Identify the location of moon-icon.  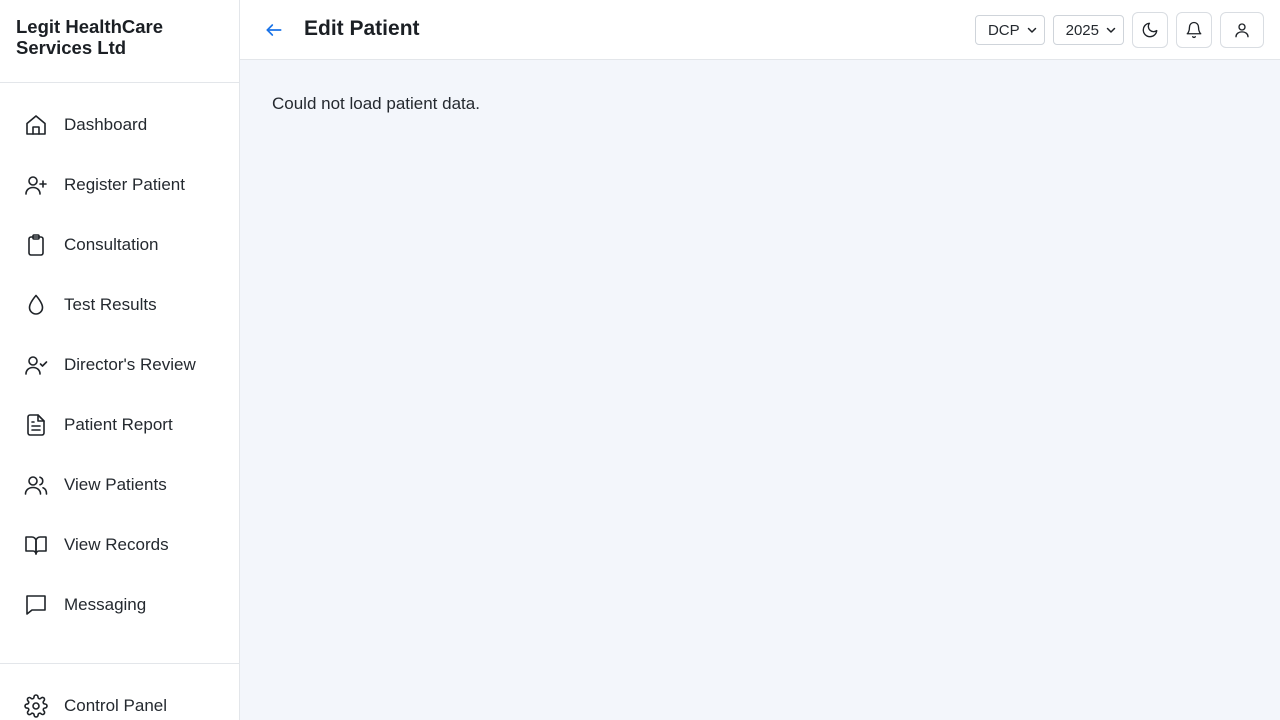
(1150, 30).